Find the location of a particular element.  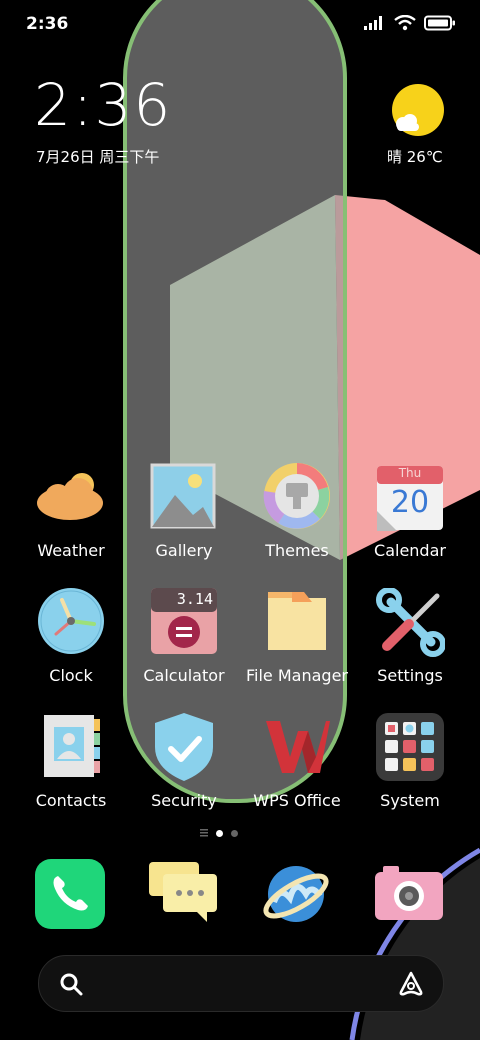

phone-icon is located at coordinates (70, 894).